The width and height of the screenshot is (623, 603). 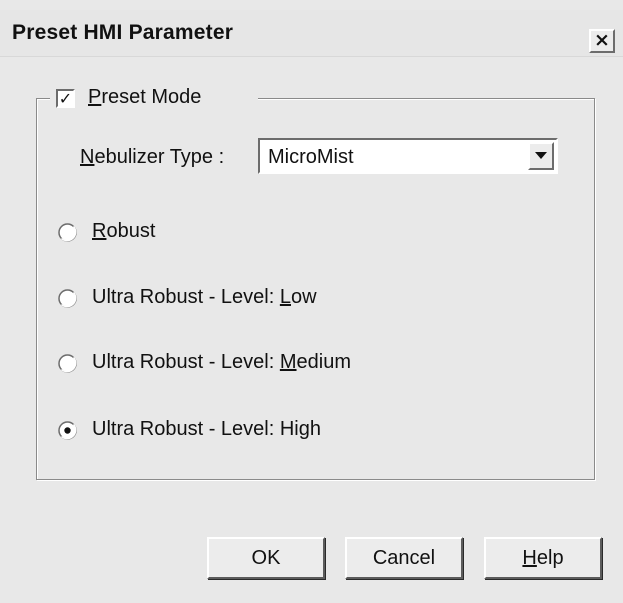 What do you see at coordinates (67, 430) in the screenshot?
I see `radio-icon-selected` at bounding box center [67, 430].